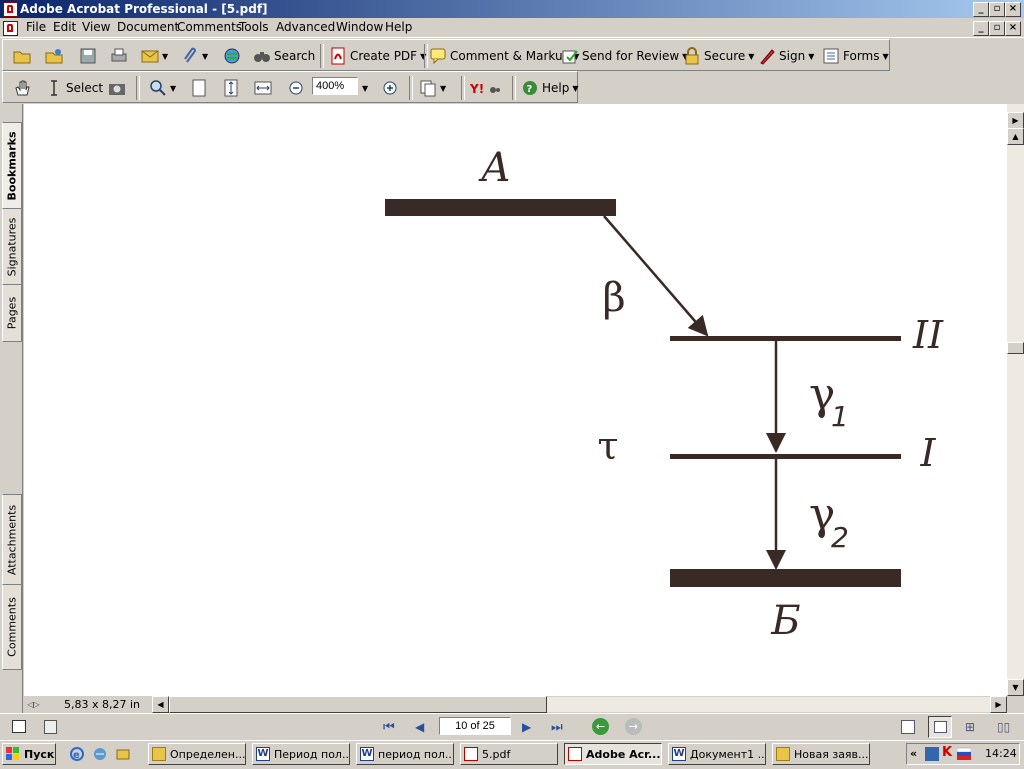  What do you see at coordinates (29, 754) in the screenshot?
I see `start-button: Пуск` at bounding box center [29, 754].